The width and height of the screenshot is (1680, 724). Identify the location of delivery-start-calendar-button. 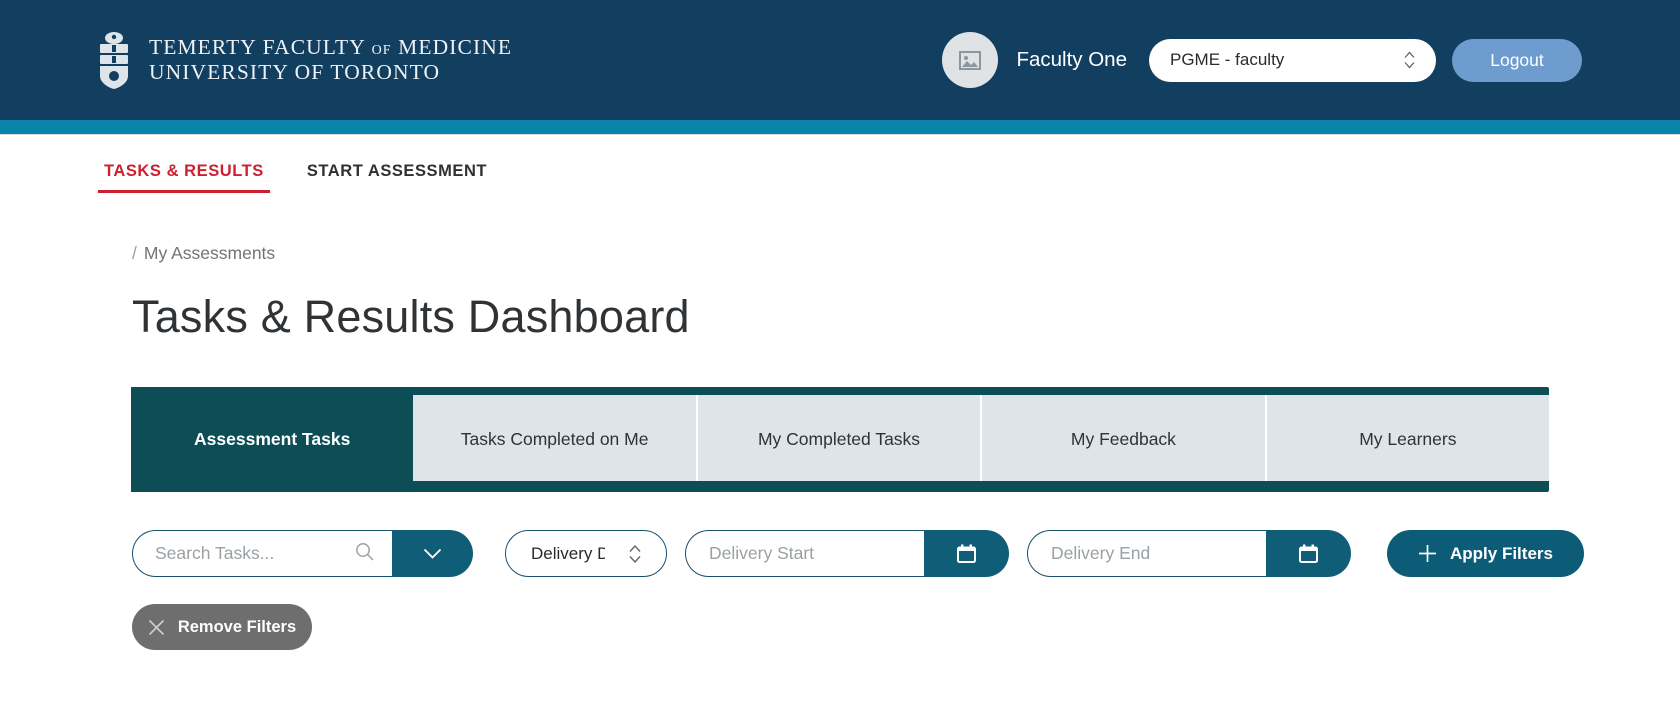
(966, 553).